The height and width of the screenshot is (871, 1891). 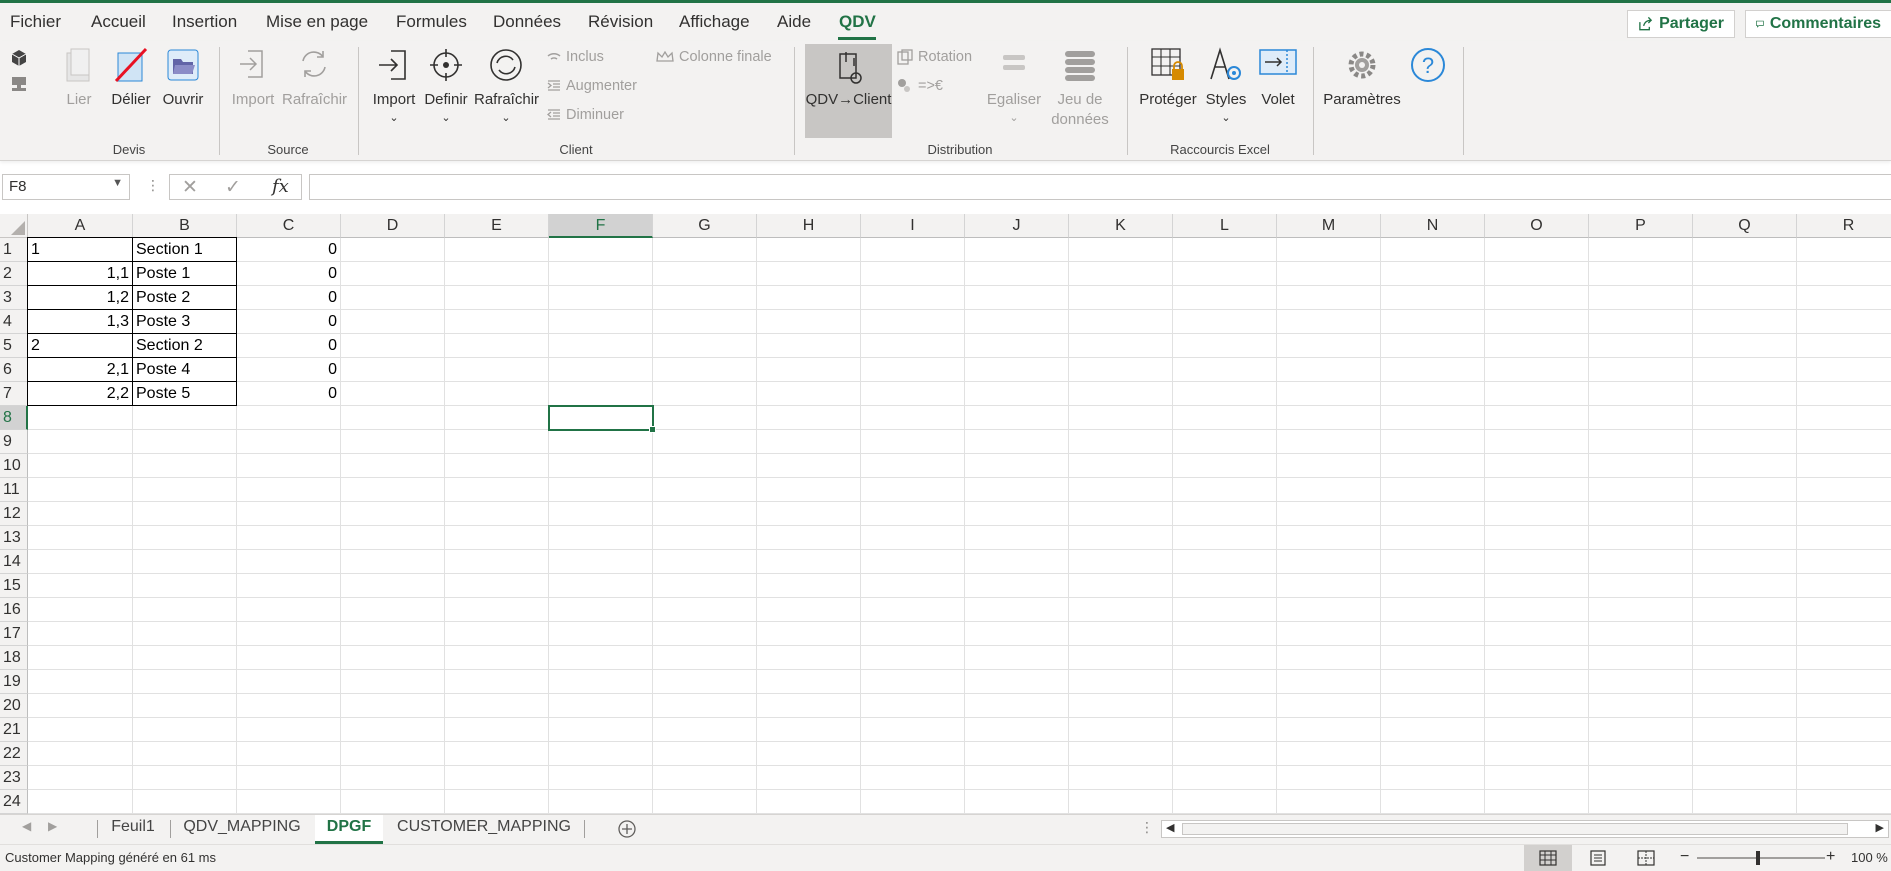 What do you see at coordinates (1121, 346) in the screenshot?
I see `cell-k5` at bounding box center [1121, 346].